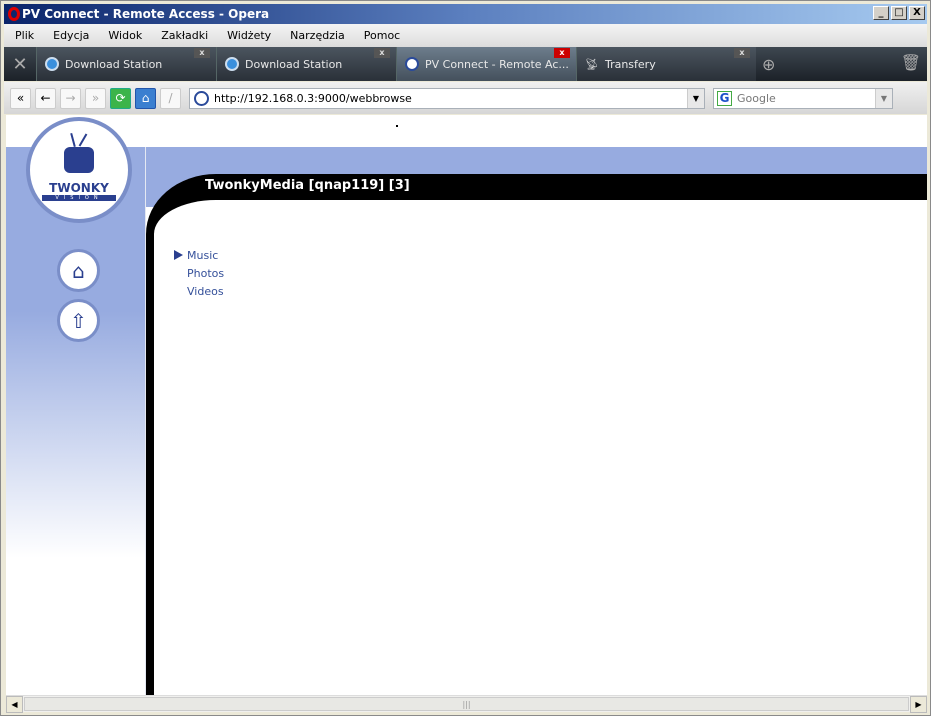  I want to click on close-button: X, so click(917, 13).